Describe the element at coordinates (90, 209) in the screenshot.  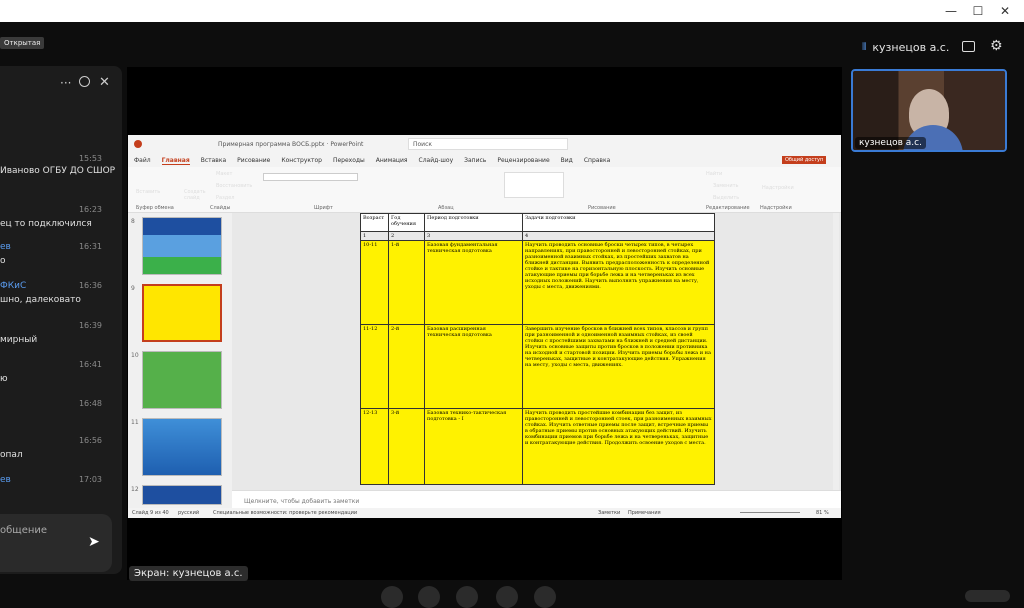
I see `message-time: 16:23` at that location.